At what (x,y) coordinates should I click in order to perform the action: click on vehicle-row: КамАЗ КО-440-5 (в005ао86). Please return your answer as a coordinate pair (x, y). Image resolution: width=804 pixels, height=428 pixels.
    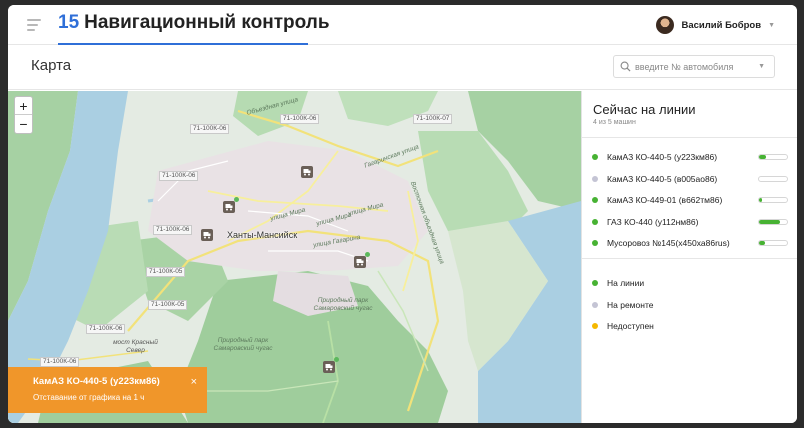
    Looking at the image, I should click on (690, 179).